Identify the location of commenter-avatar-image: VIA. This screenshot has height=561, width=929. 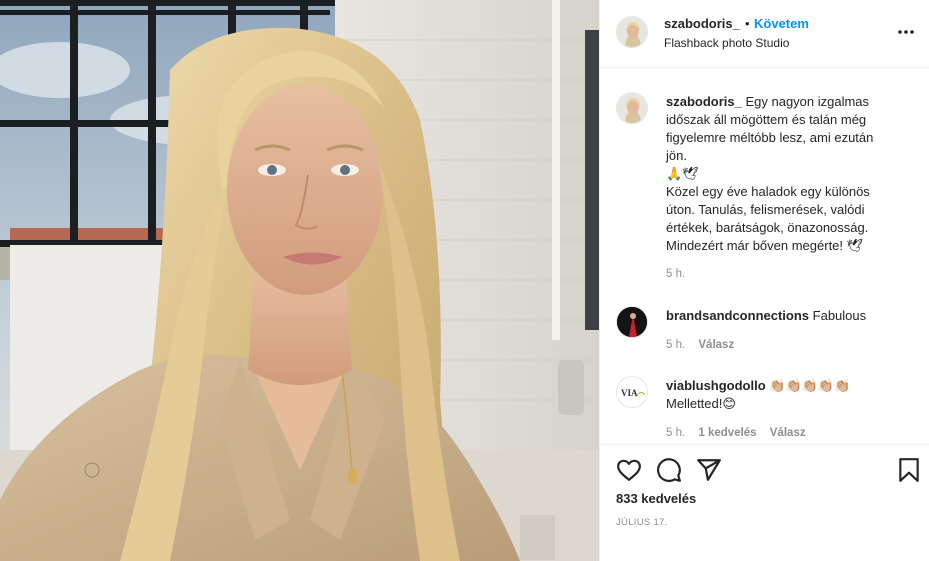
(632, 392).